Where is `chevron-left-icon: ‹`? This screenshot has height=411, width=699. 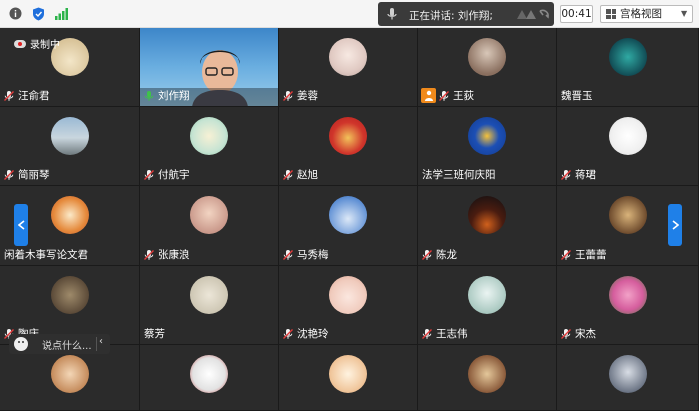 chevron-left-icon: ‹ is located at coordinates (101, 341).